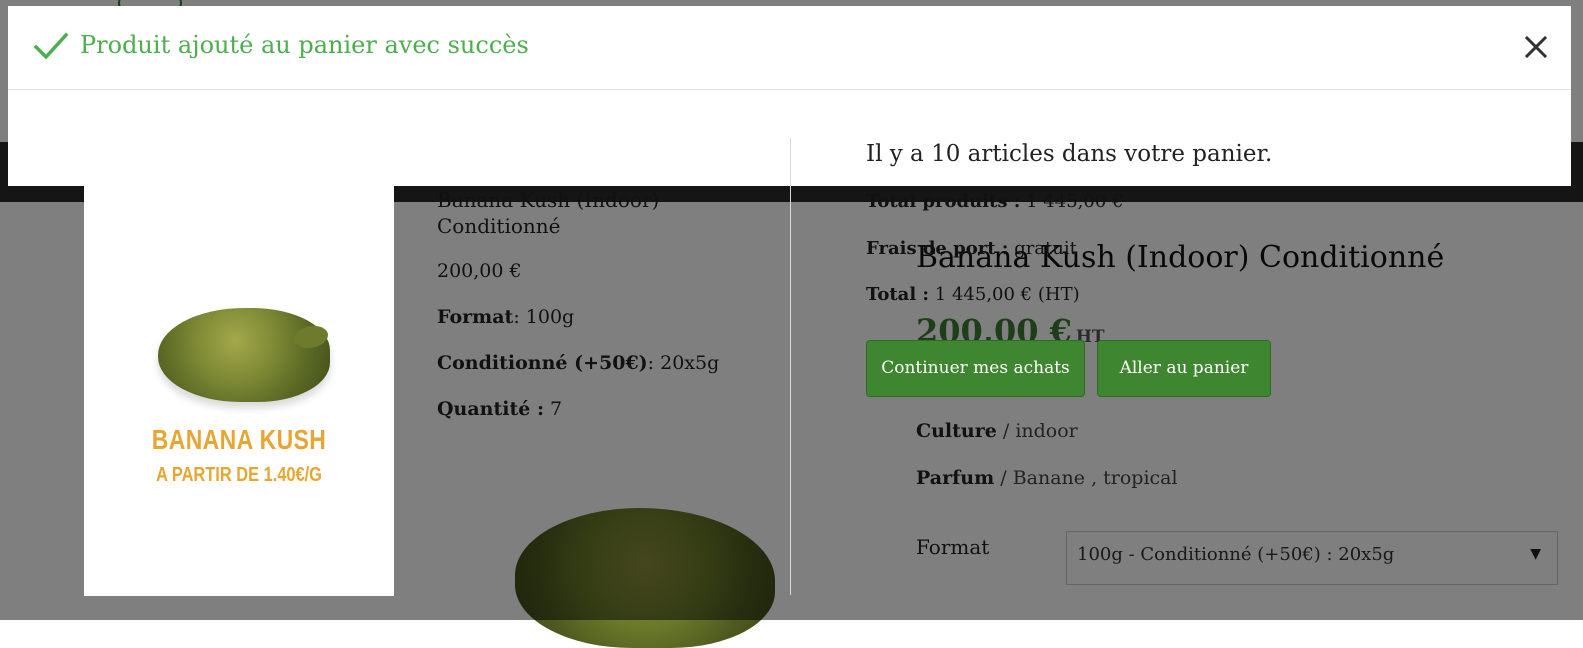 The image size is (1583, 648). I want to click on cart-summary: Il y a 10 articles dans votre panier., so click(1069, 154).